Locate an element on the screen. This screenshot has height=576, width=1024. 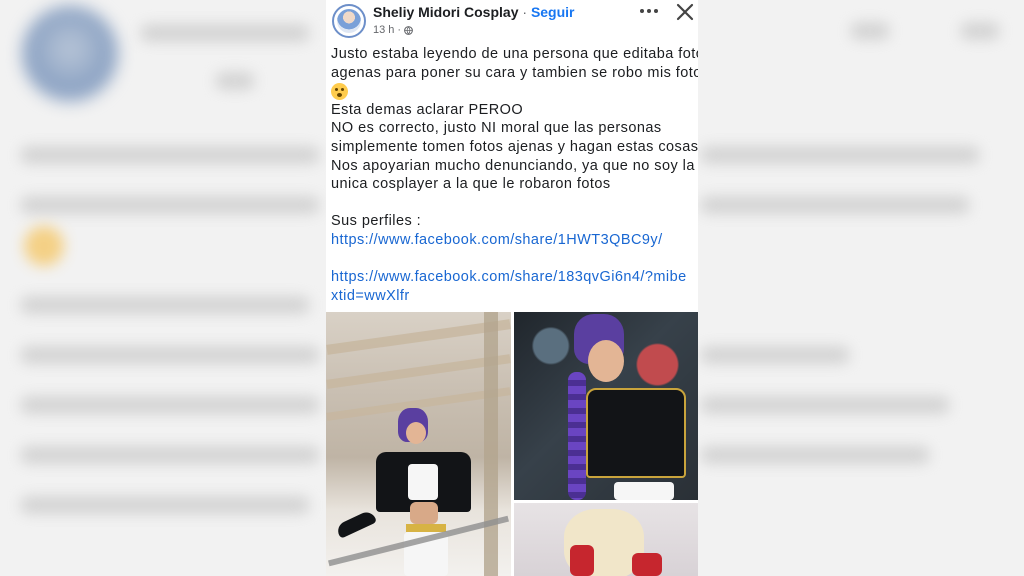
text-line: Sus perfiles : is located at coordinates (376, 221).